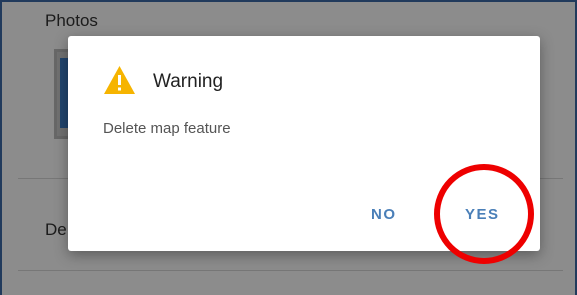 Image resolution: width=577 pixels, height=295 pixels. I want to click on dialog-title: Warning, so click(188, 81).